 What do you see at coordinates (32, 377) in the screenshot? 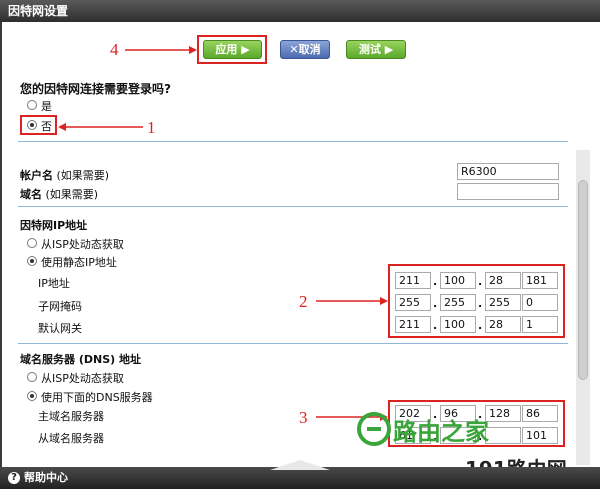
I see `dns-dynamic-radio` at bounding box center [32, 377].